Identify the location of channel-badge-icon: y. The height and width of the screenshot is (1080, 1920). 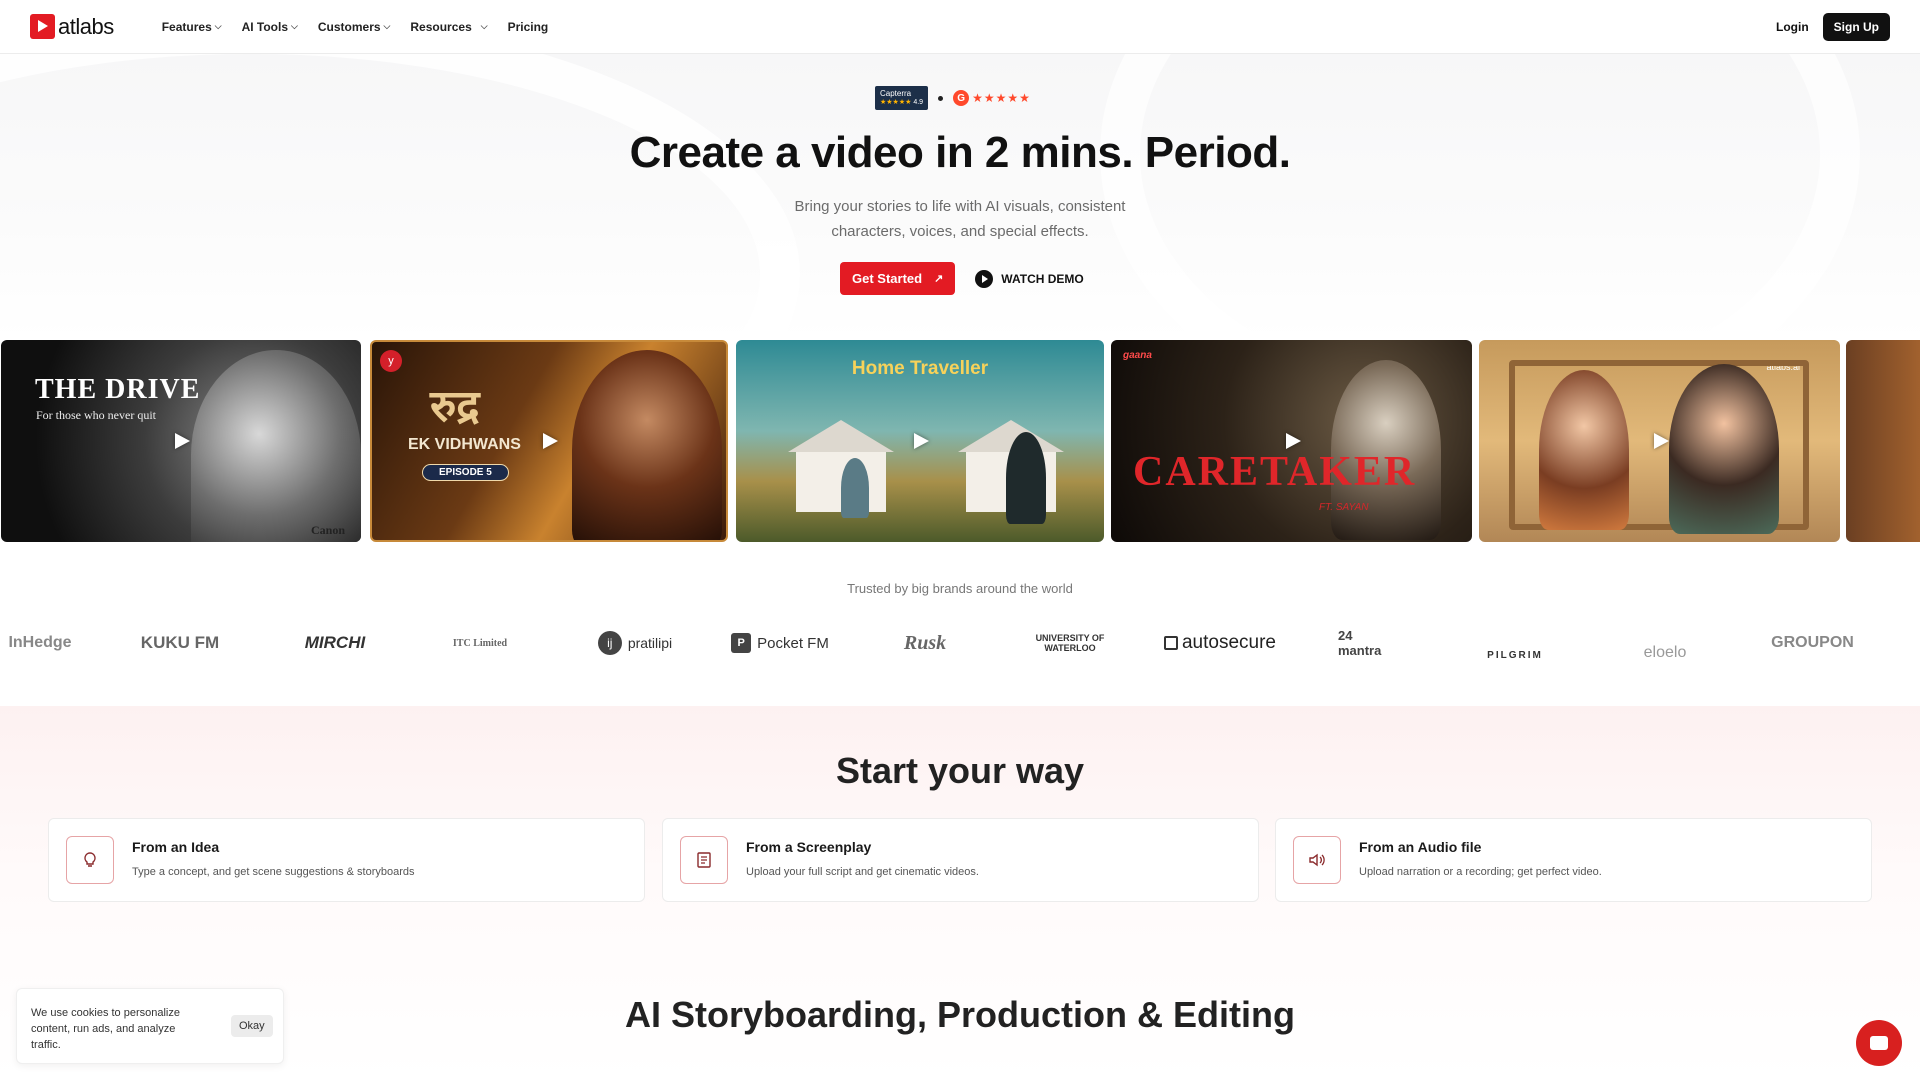
(391, 361).